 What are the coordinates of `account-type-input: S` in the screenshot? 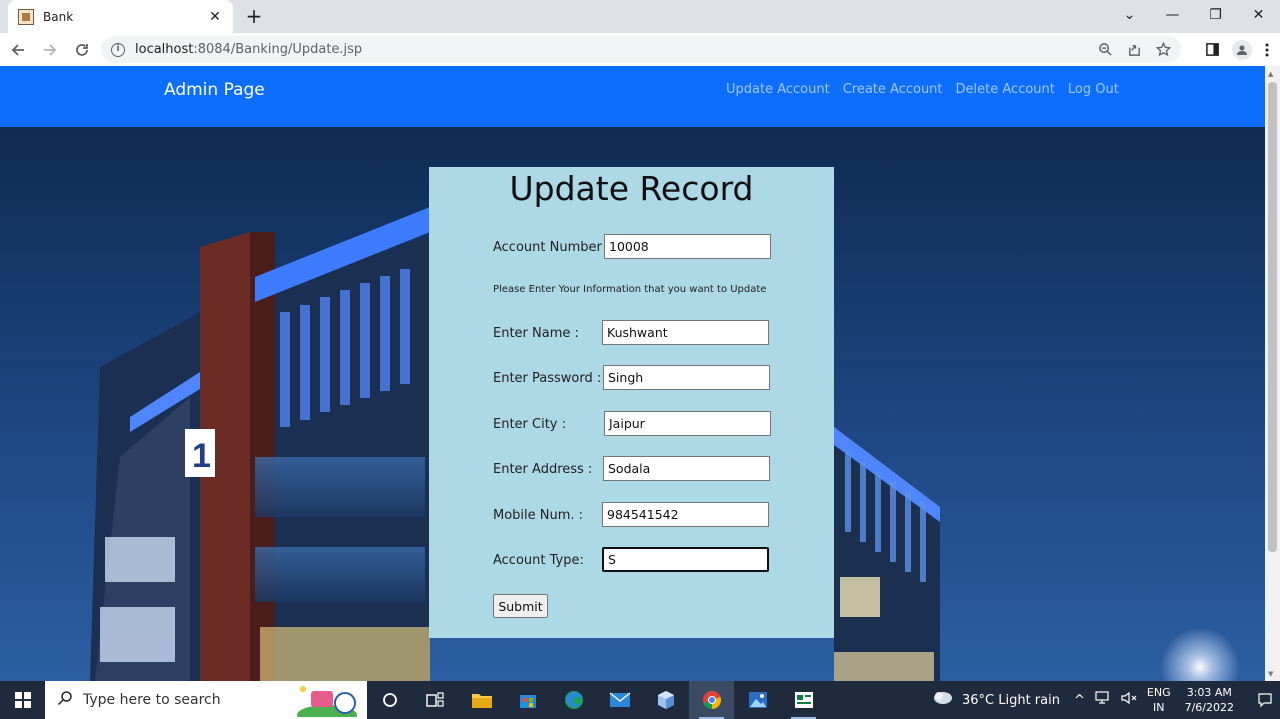 It's located at (685, 559).